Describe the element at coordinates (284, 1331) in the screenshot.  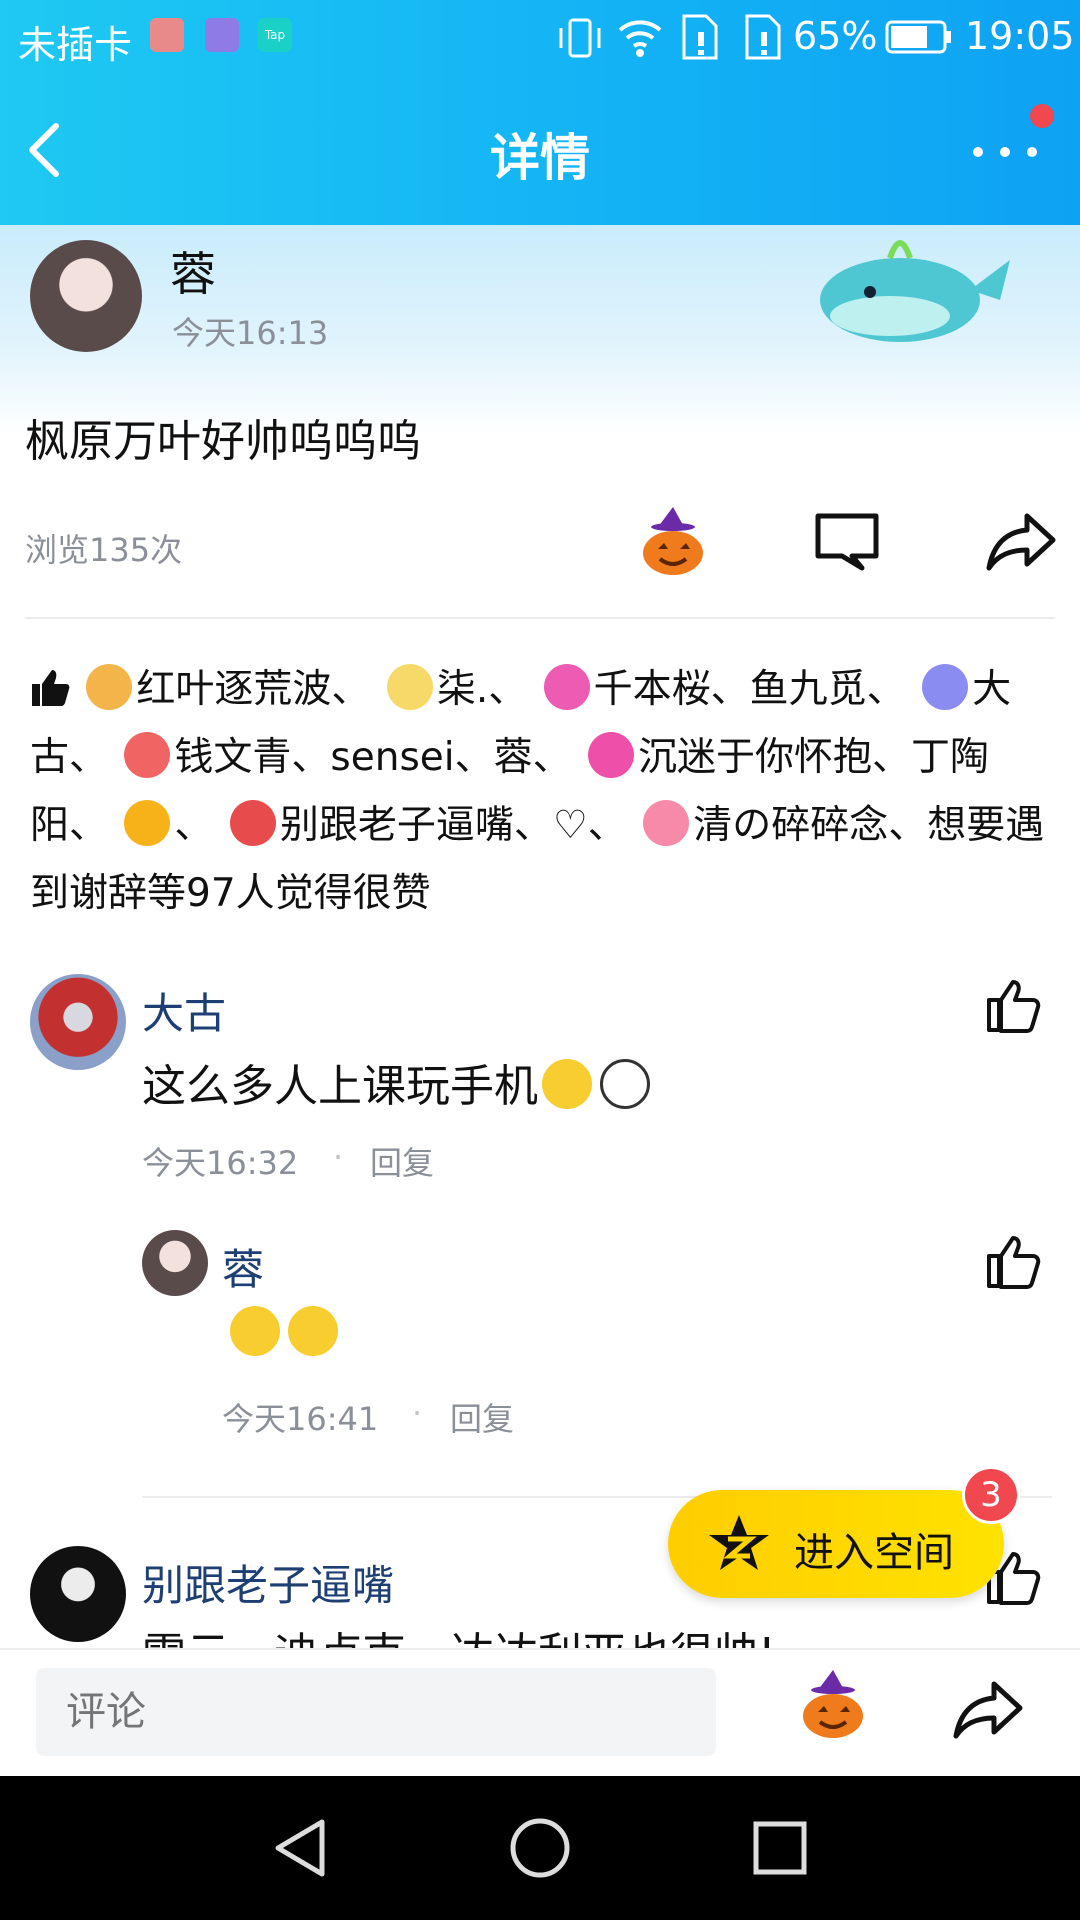
I see `reply-emojis` at that location.